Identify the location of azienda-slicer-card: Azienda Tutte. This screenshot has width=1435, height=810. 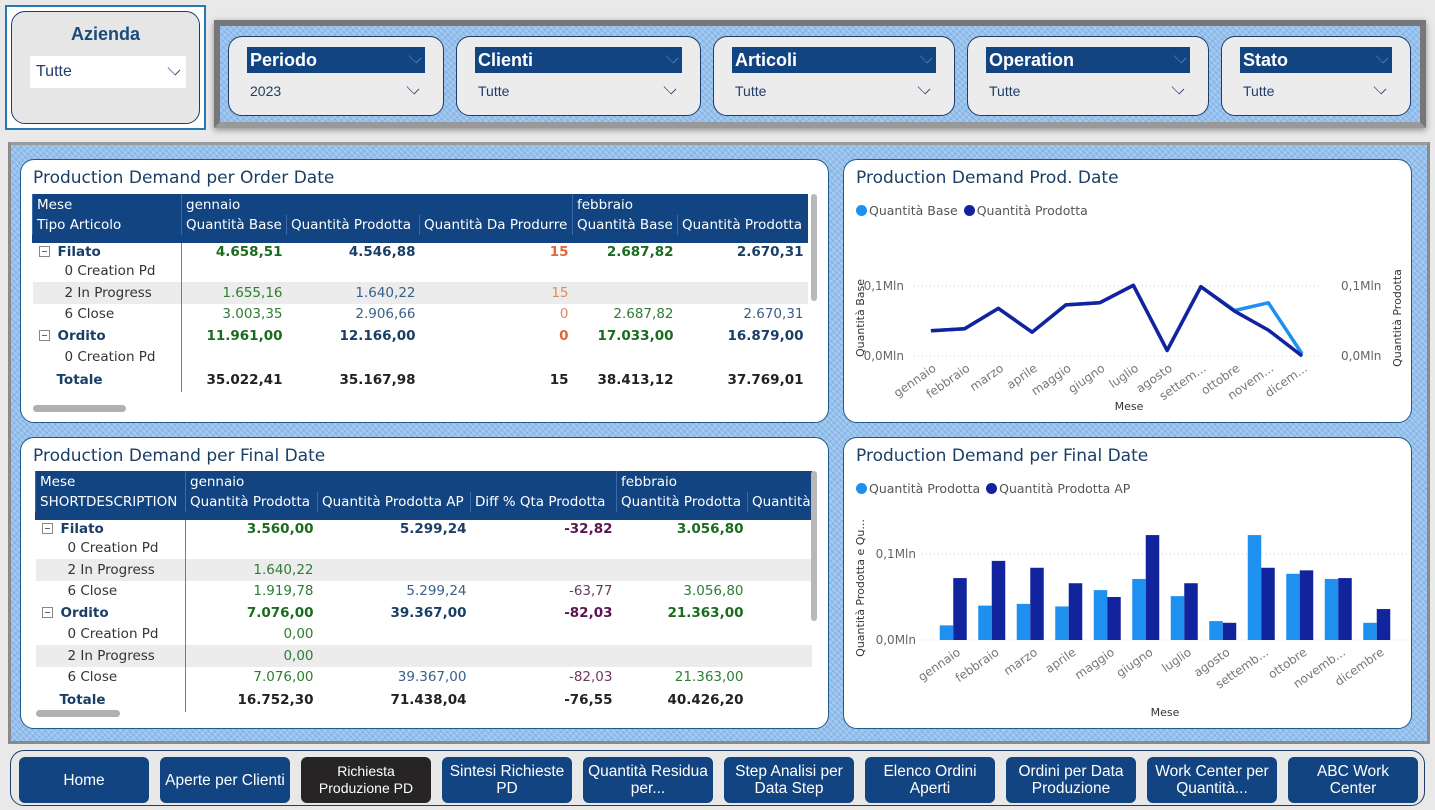
(105, 67).